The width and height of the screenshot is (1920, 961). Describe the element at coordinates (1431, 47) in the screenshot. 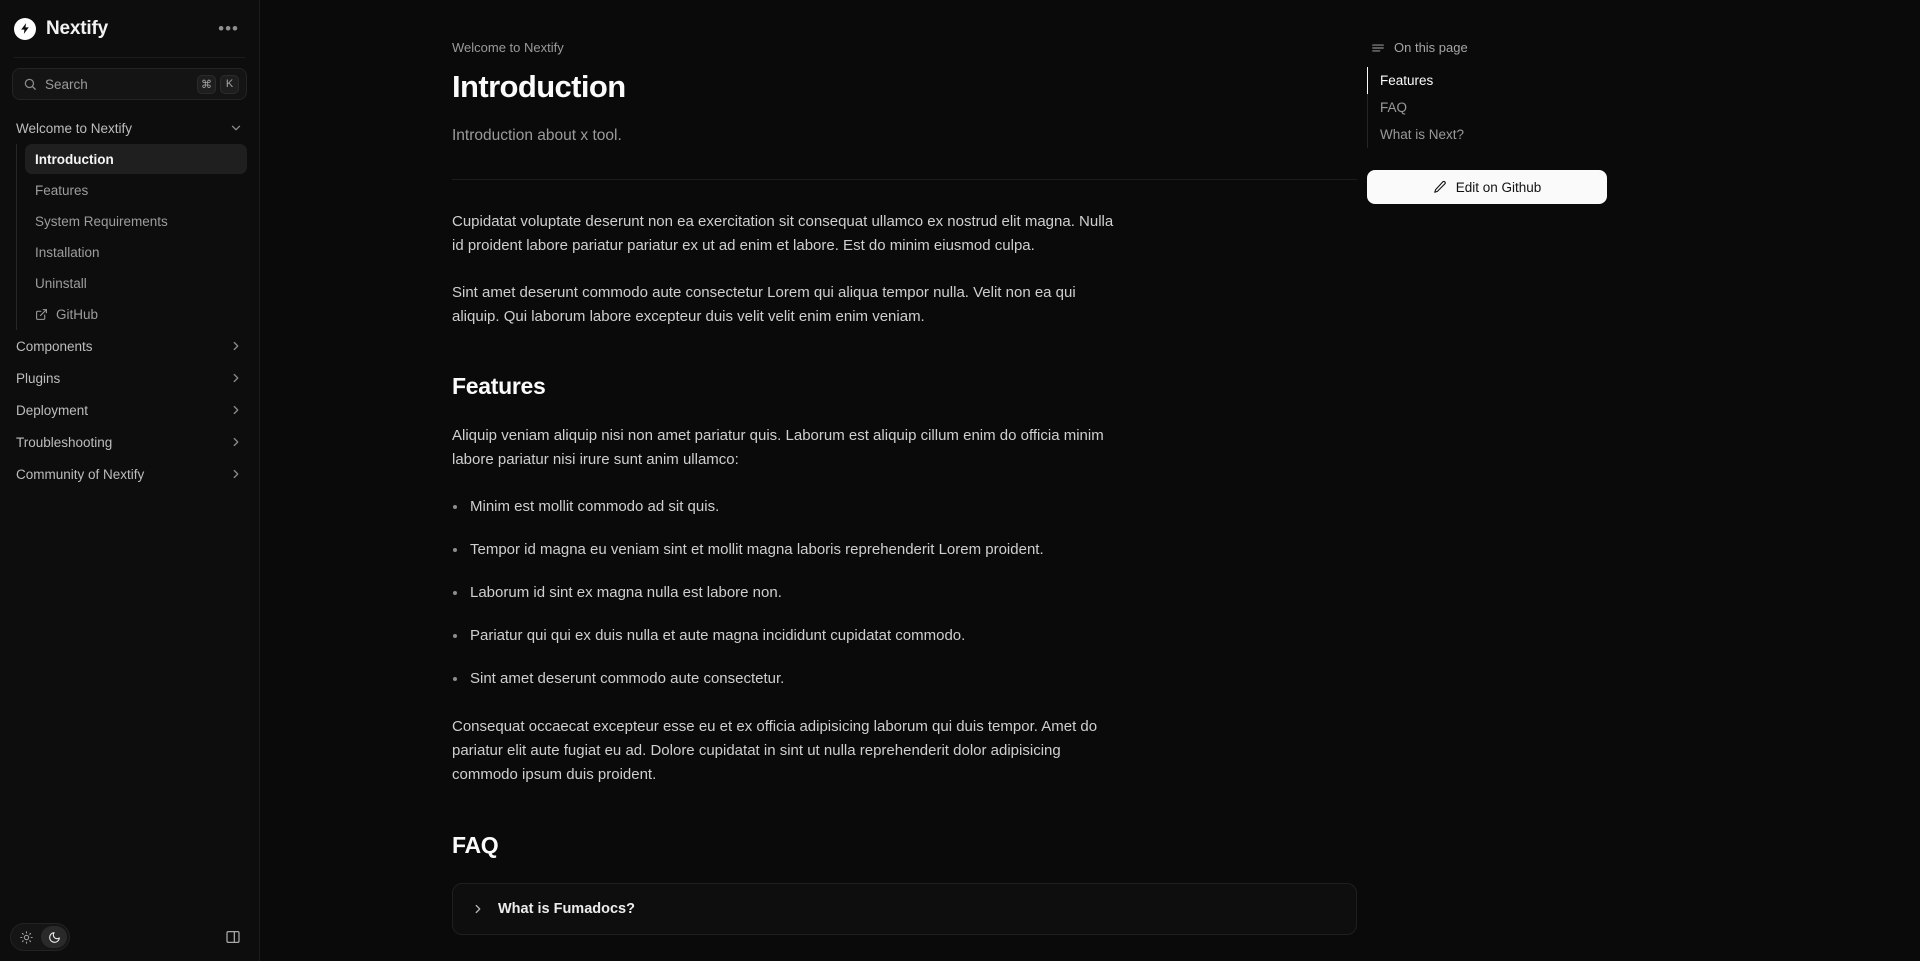

I see `toc-heading-label: On this page` at that location.